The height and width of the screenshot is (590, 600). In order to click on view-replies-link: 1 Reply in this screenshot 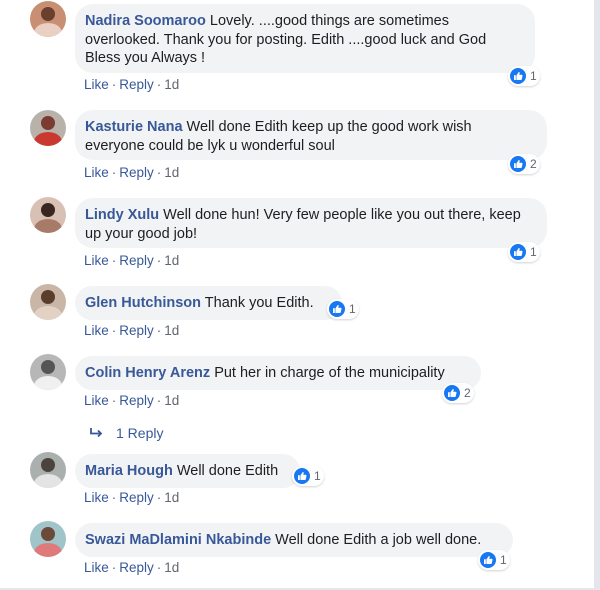, I will do `click(126, 433)`.